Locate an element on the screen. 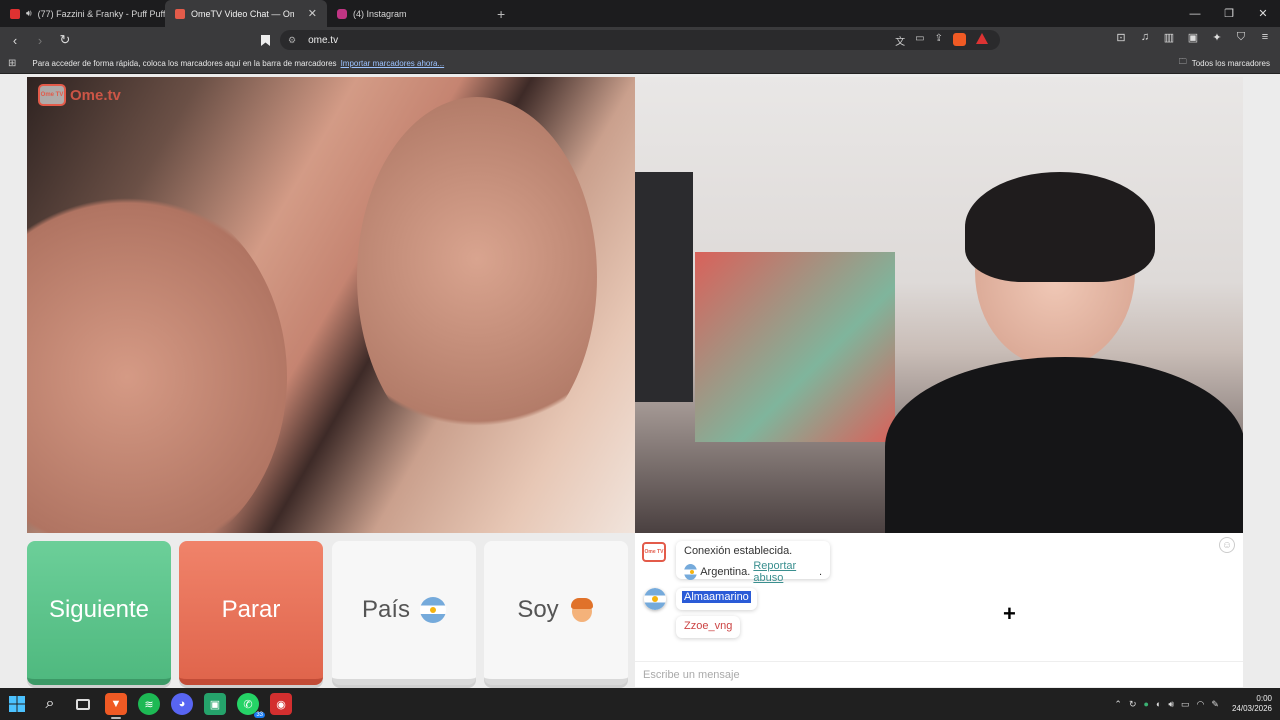 Image resolution: width=1280 pixels, height=720 pixels. emoji-icon: ☺ is located at coordinates (1227, 545).